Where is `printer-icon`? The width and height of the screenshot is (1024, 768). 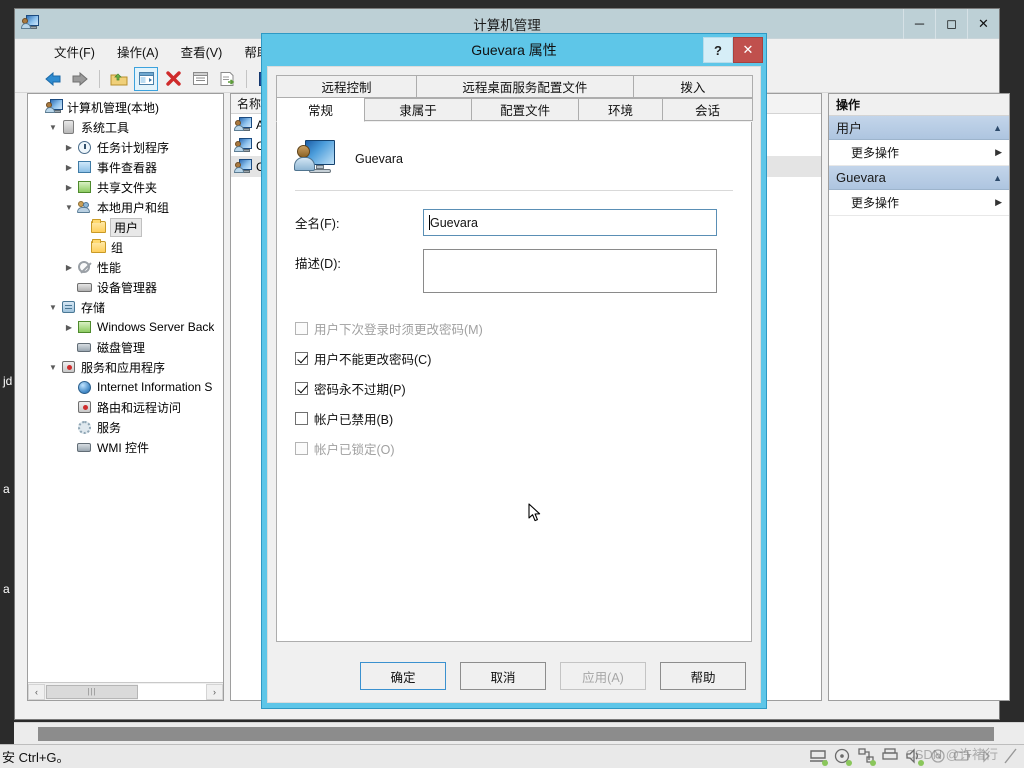
printer-icon is located at coordinates (891, 756).